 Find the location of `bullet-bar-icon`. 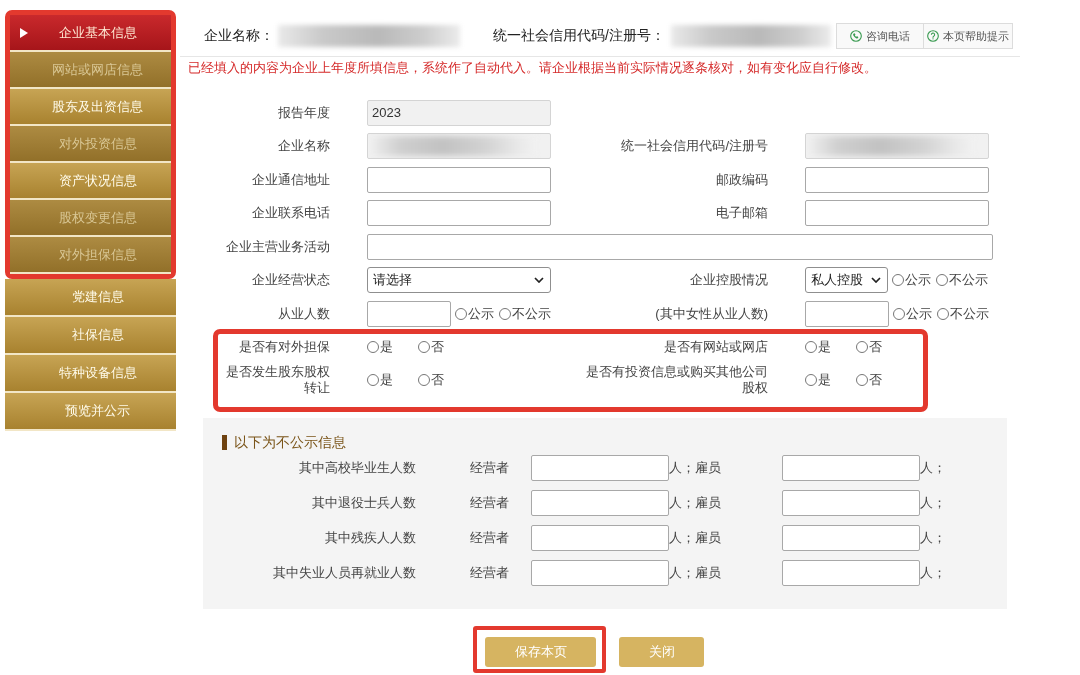

bullet-bar-icon is located at coordinates (224, 442).